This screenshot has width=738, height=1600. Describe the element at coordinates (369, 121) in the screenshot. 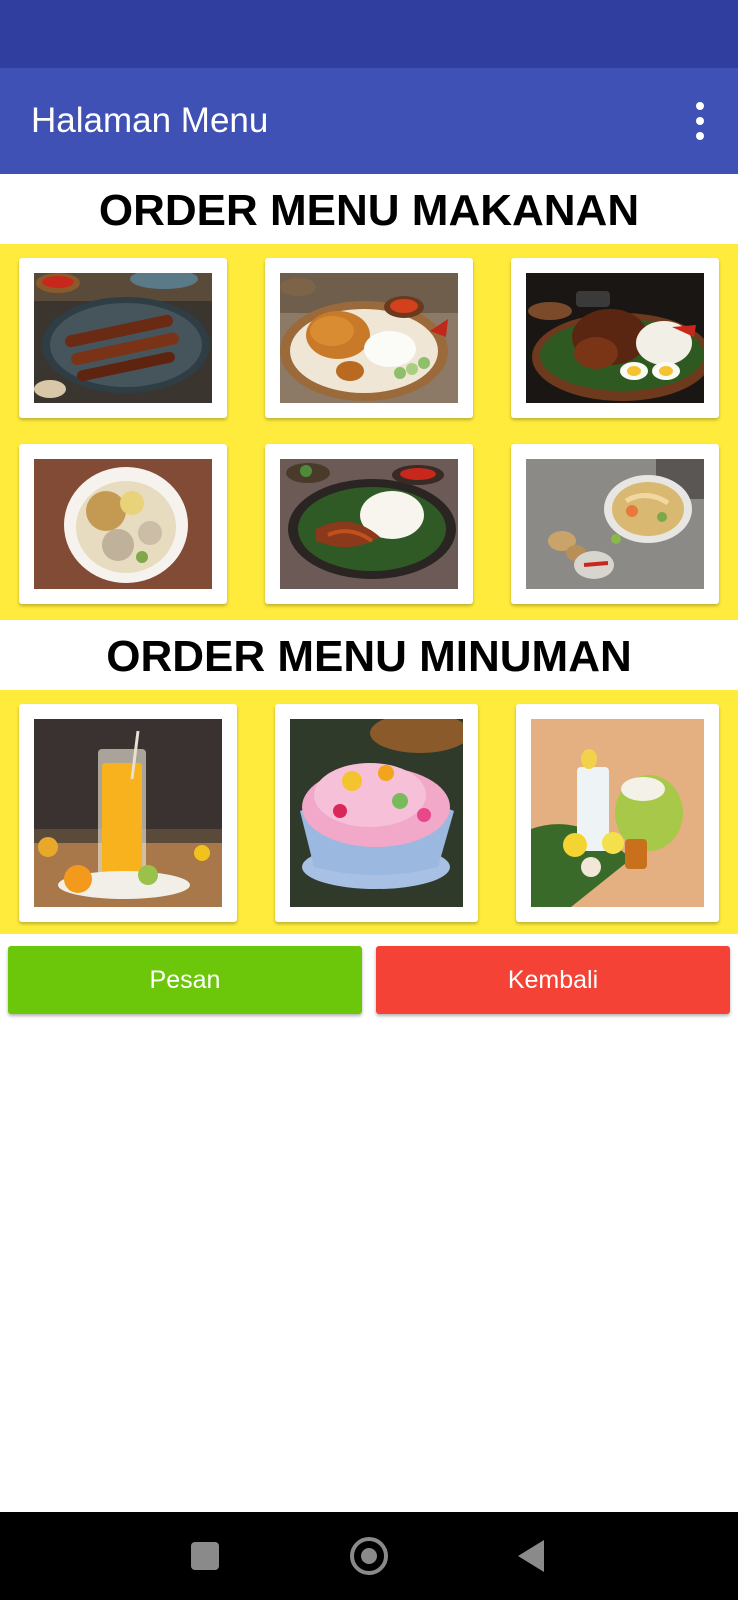

I see `app-bar: Halaman Menu` at that location.